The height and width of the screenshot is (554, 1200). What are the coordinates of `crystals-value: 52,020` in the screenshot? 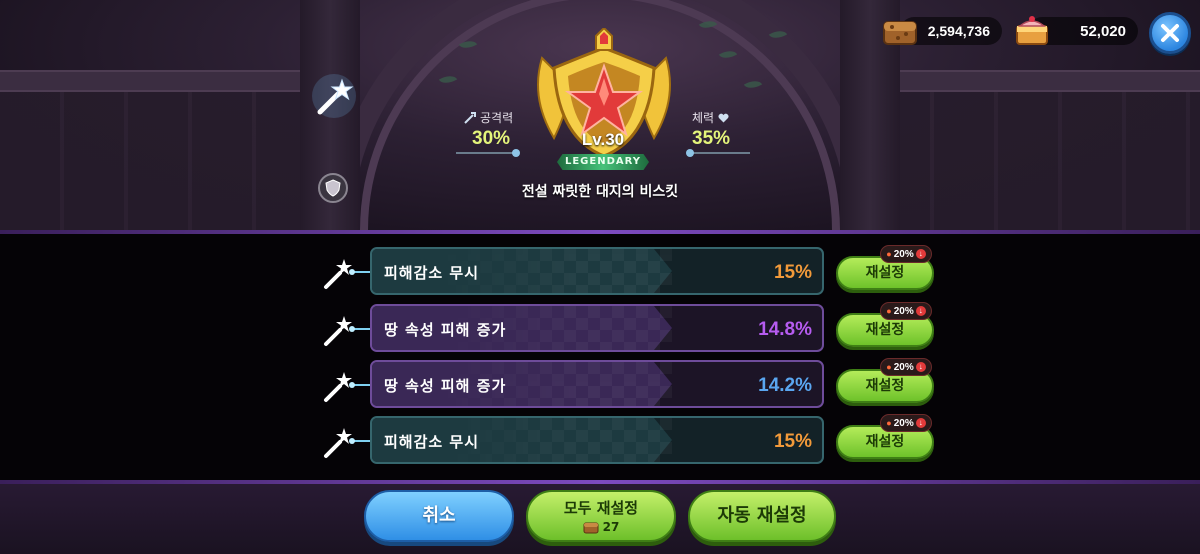 It's located at (1103, 31).